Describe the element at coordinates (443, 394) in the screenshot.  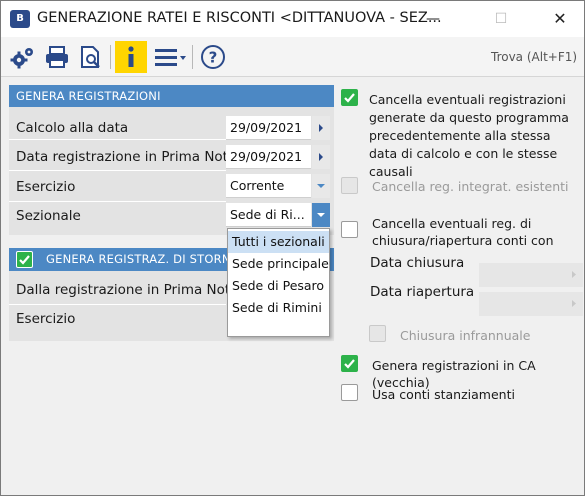
I see `usa-conti-label: Usa conti stanziamenti` at that location.